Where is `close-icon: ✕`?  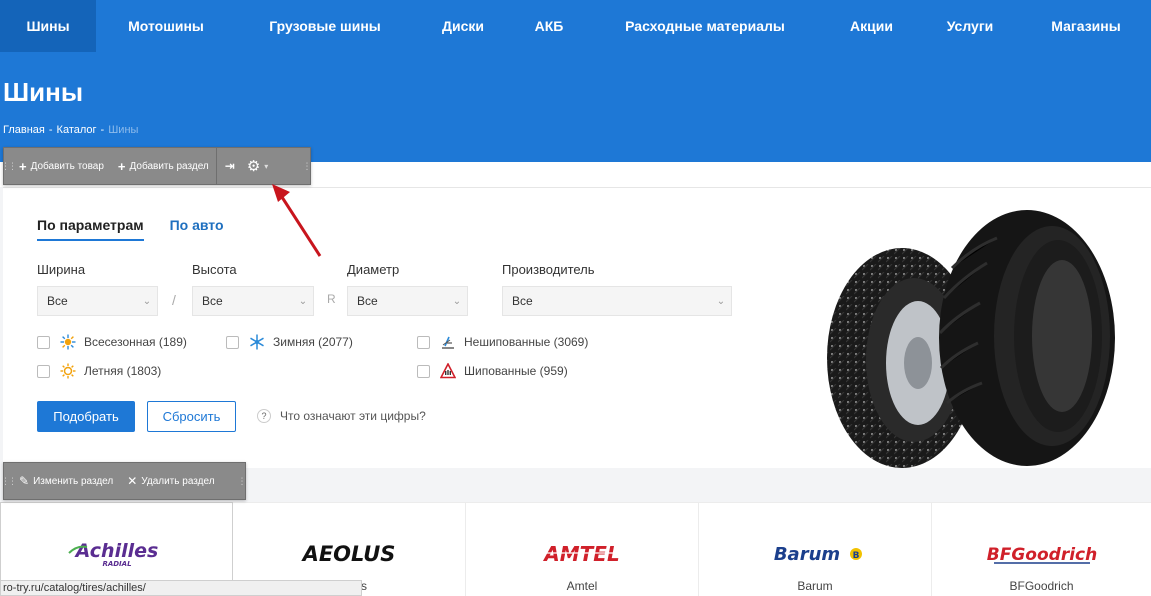 close-icon: ✕ is located at coordinates (132, 481).